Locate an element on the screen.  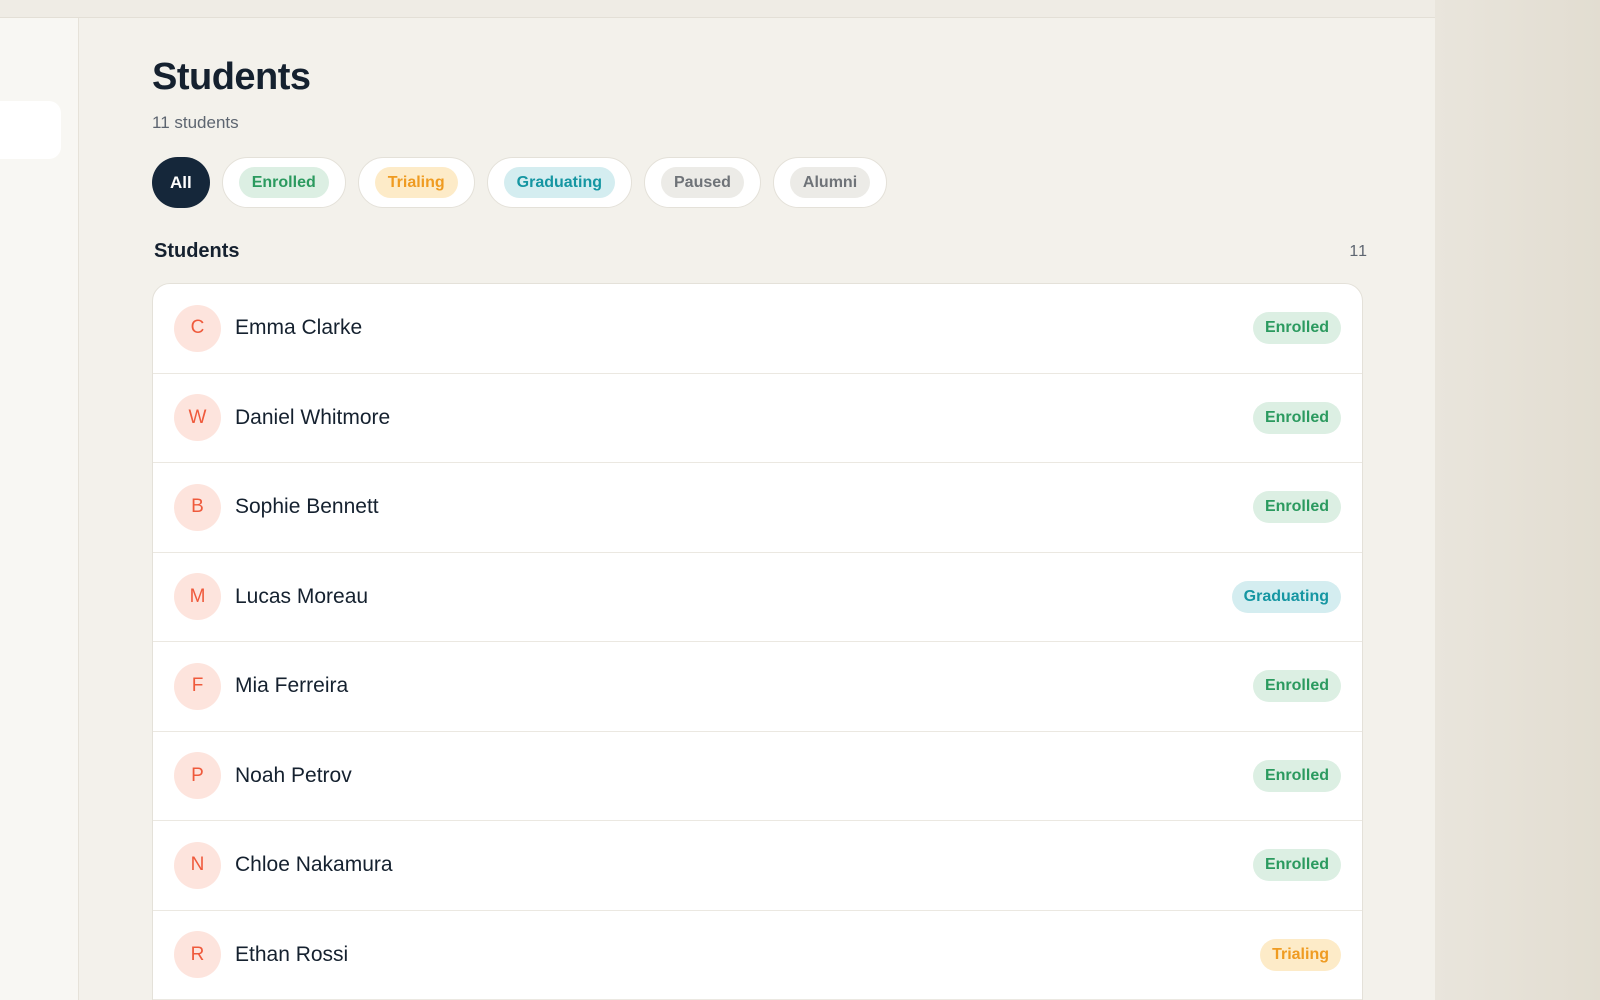
filter-alumni-button: Alumni is located at coordinates (830, 182).